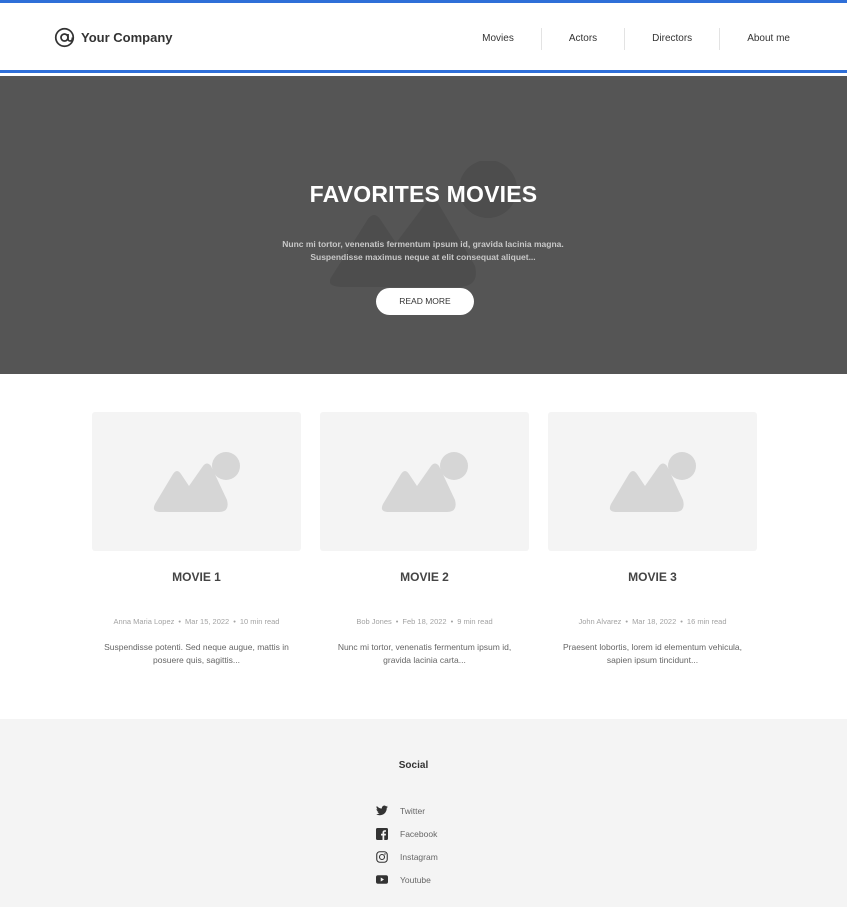 This screenshot has height=907, width=847. What do you see at coordinates (382, 856) in the screenshot?
I see `instagram-icon` at bounding box center [382, 856].